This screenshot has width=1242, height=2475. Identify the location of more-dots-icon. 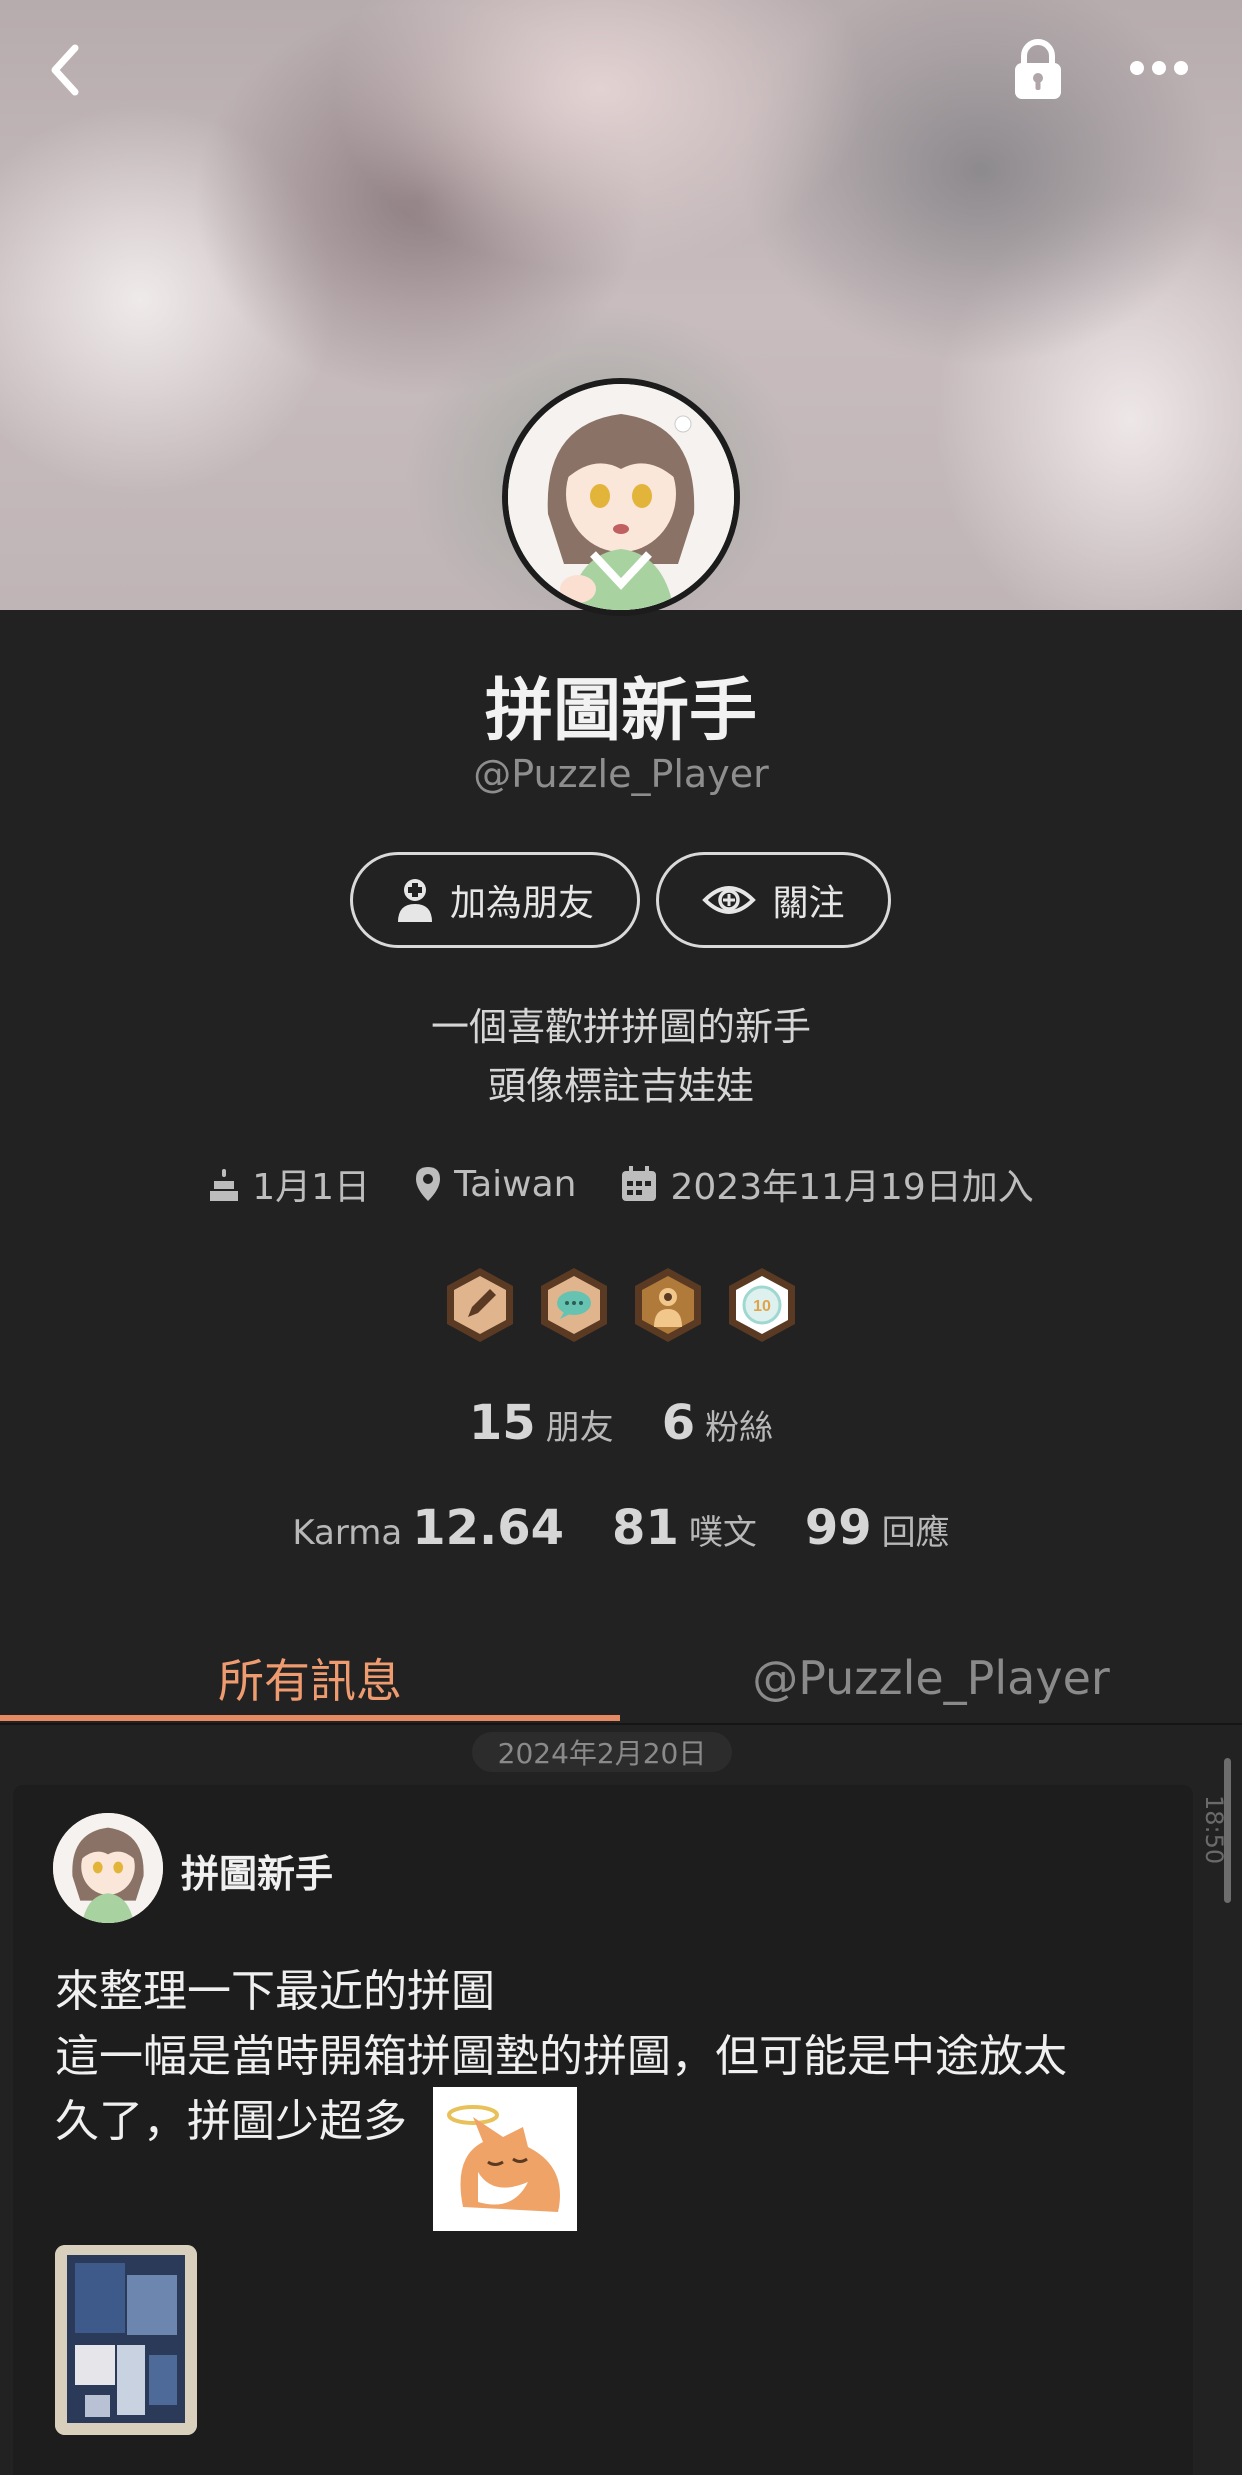
(1159, 68).